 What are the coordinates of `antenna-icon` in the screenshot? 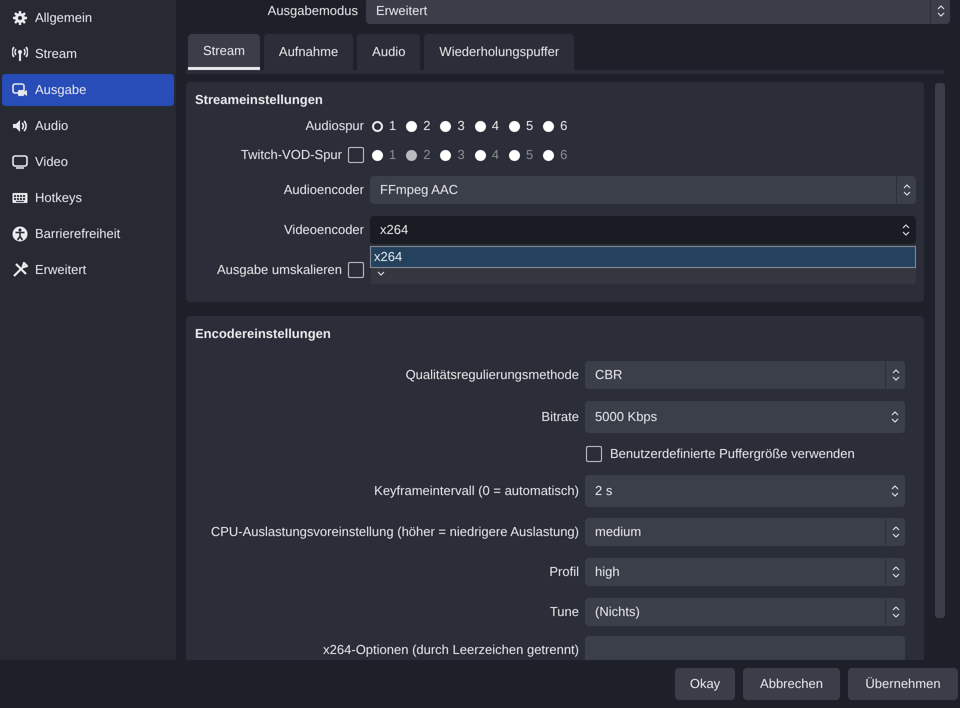 It's located at (20, 54).